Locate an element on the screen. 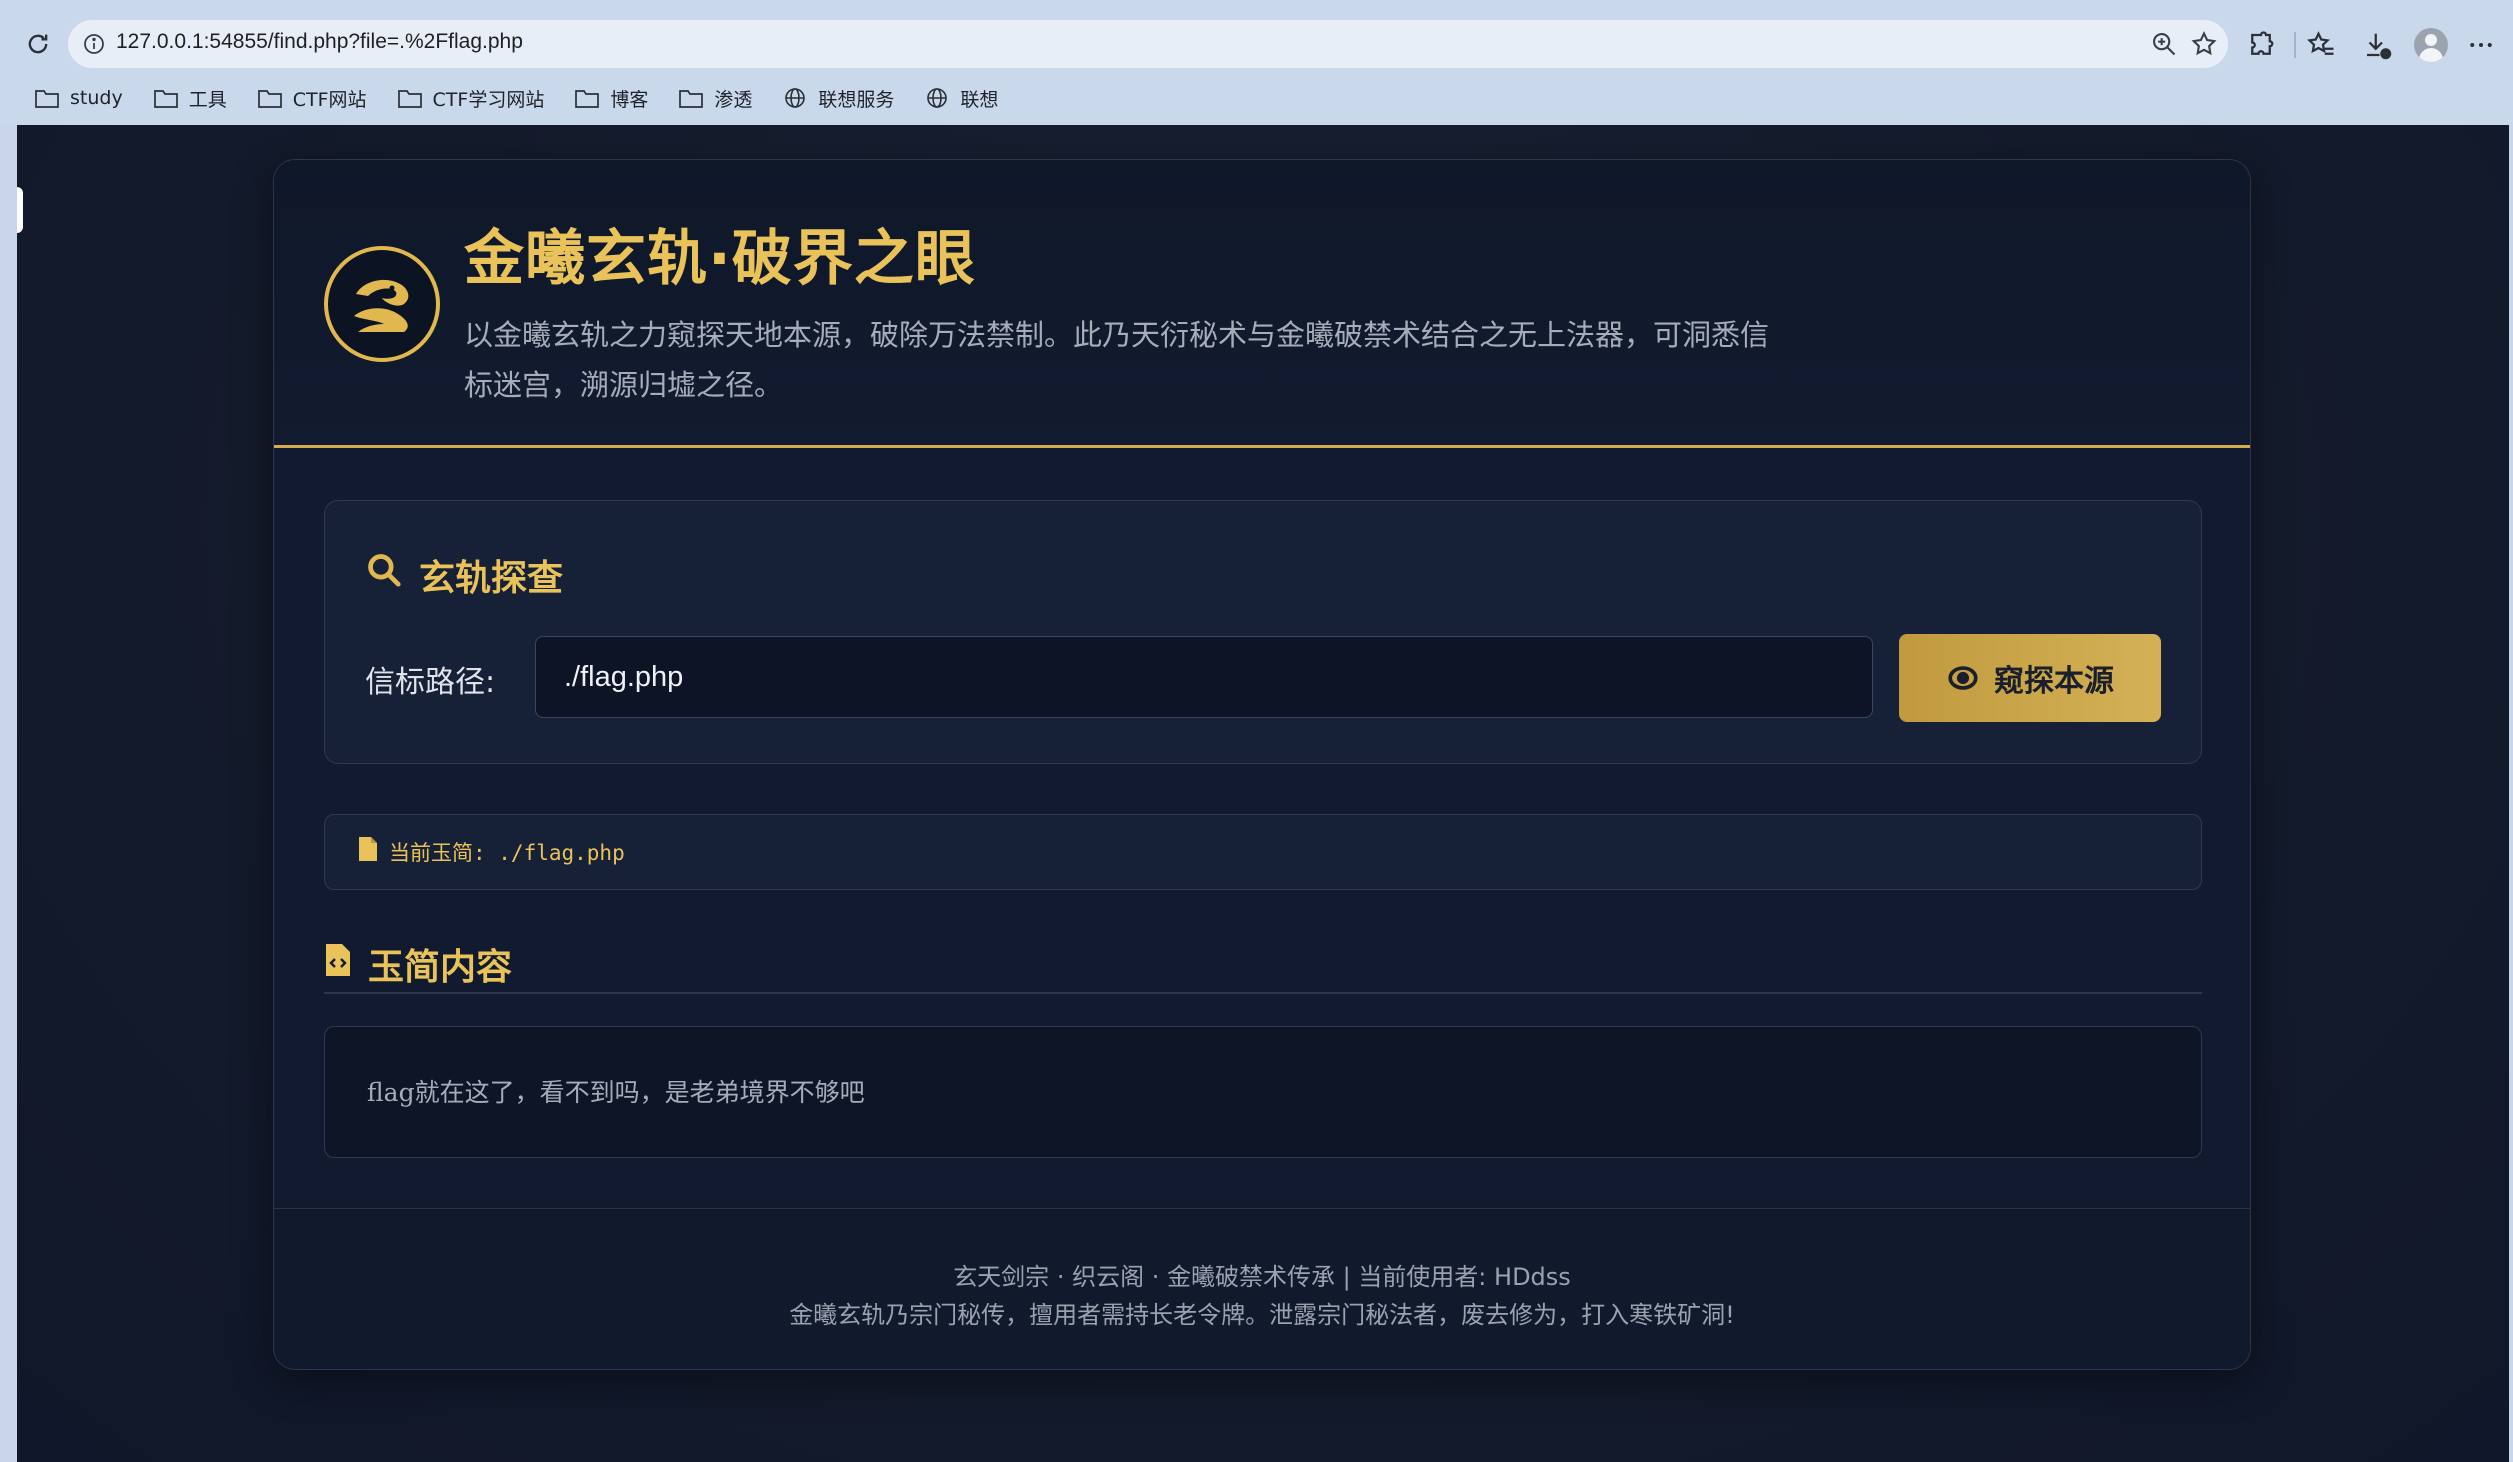 The image size is (2513, 1462). search-panel-title: 玄轨探查 is located at coordinates (491, 578).